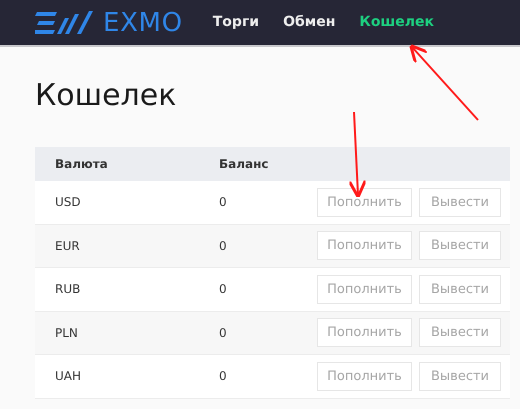 This screenshot has width=520, height=409. I want to click on logo-text: EXMO, so click(143, 23).